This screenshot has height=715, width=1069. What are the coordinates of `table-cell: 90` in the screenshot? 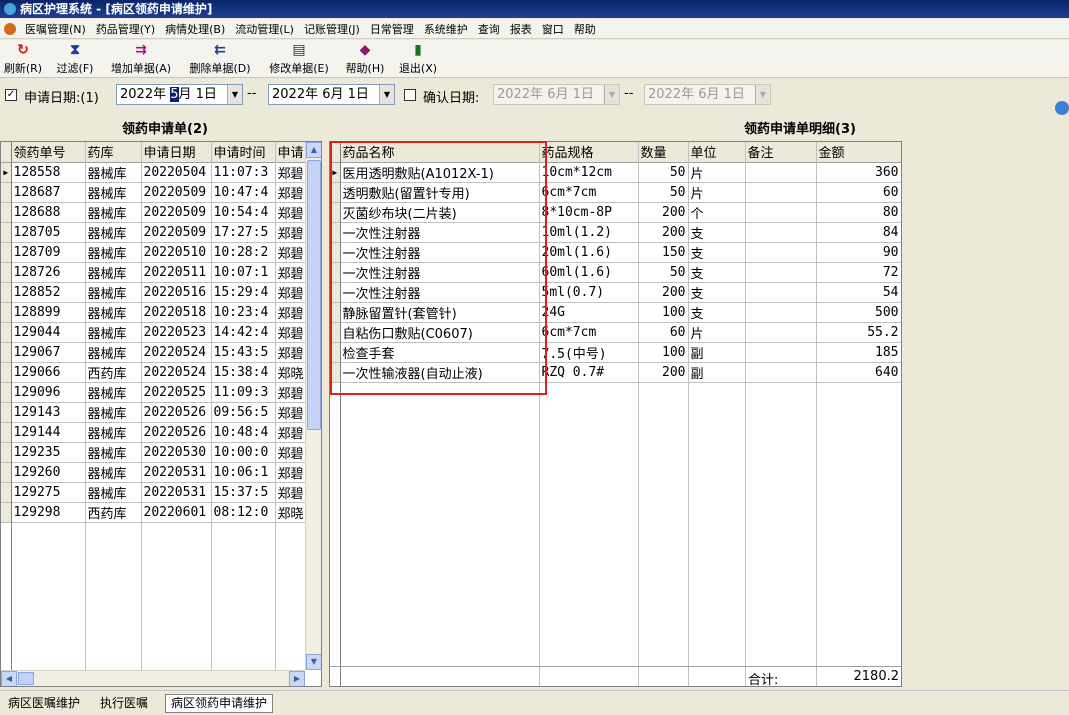 It's located at (858, 252).